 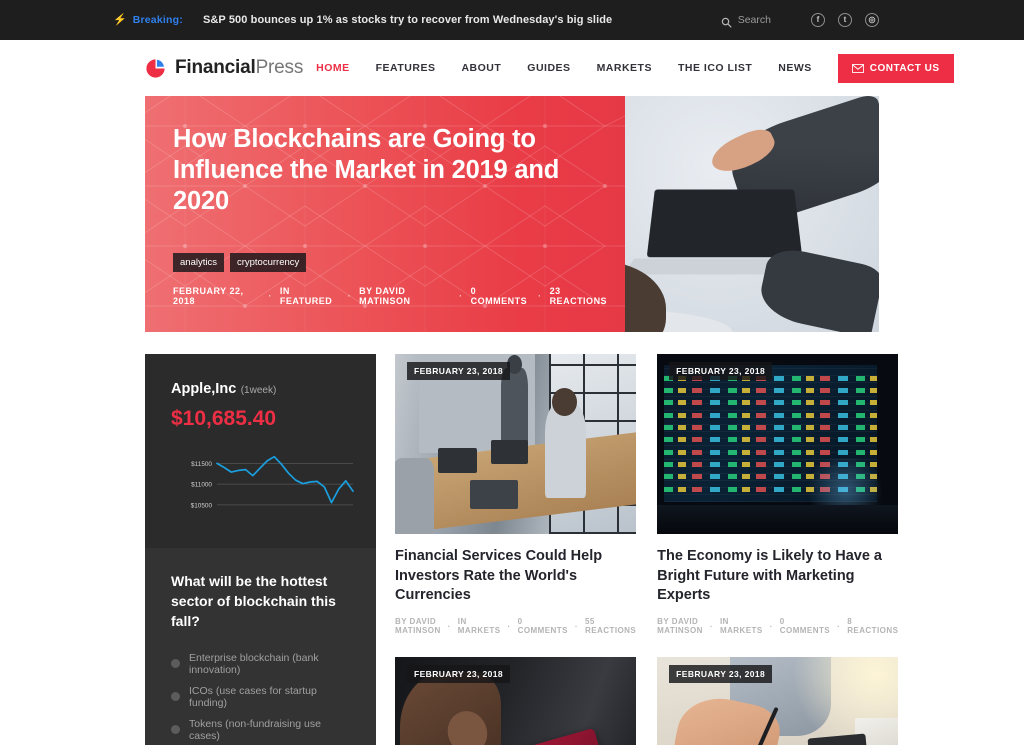 I want to click on social-links: f t ◎, so click(x=845, y=20).